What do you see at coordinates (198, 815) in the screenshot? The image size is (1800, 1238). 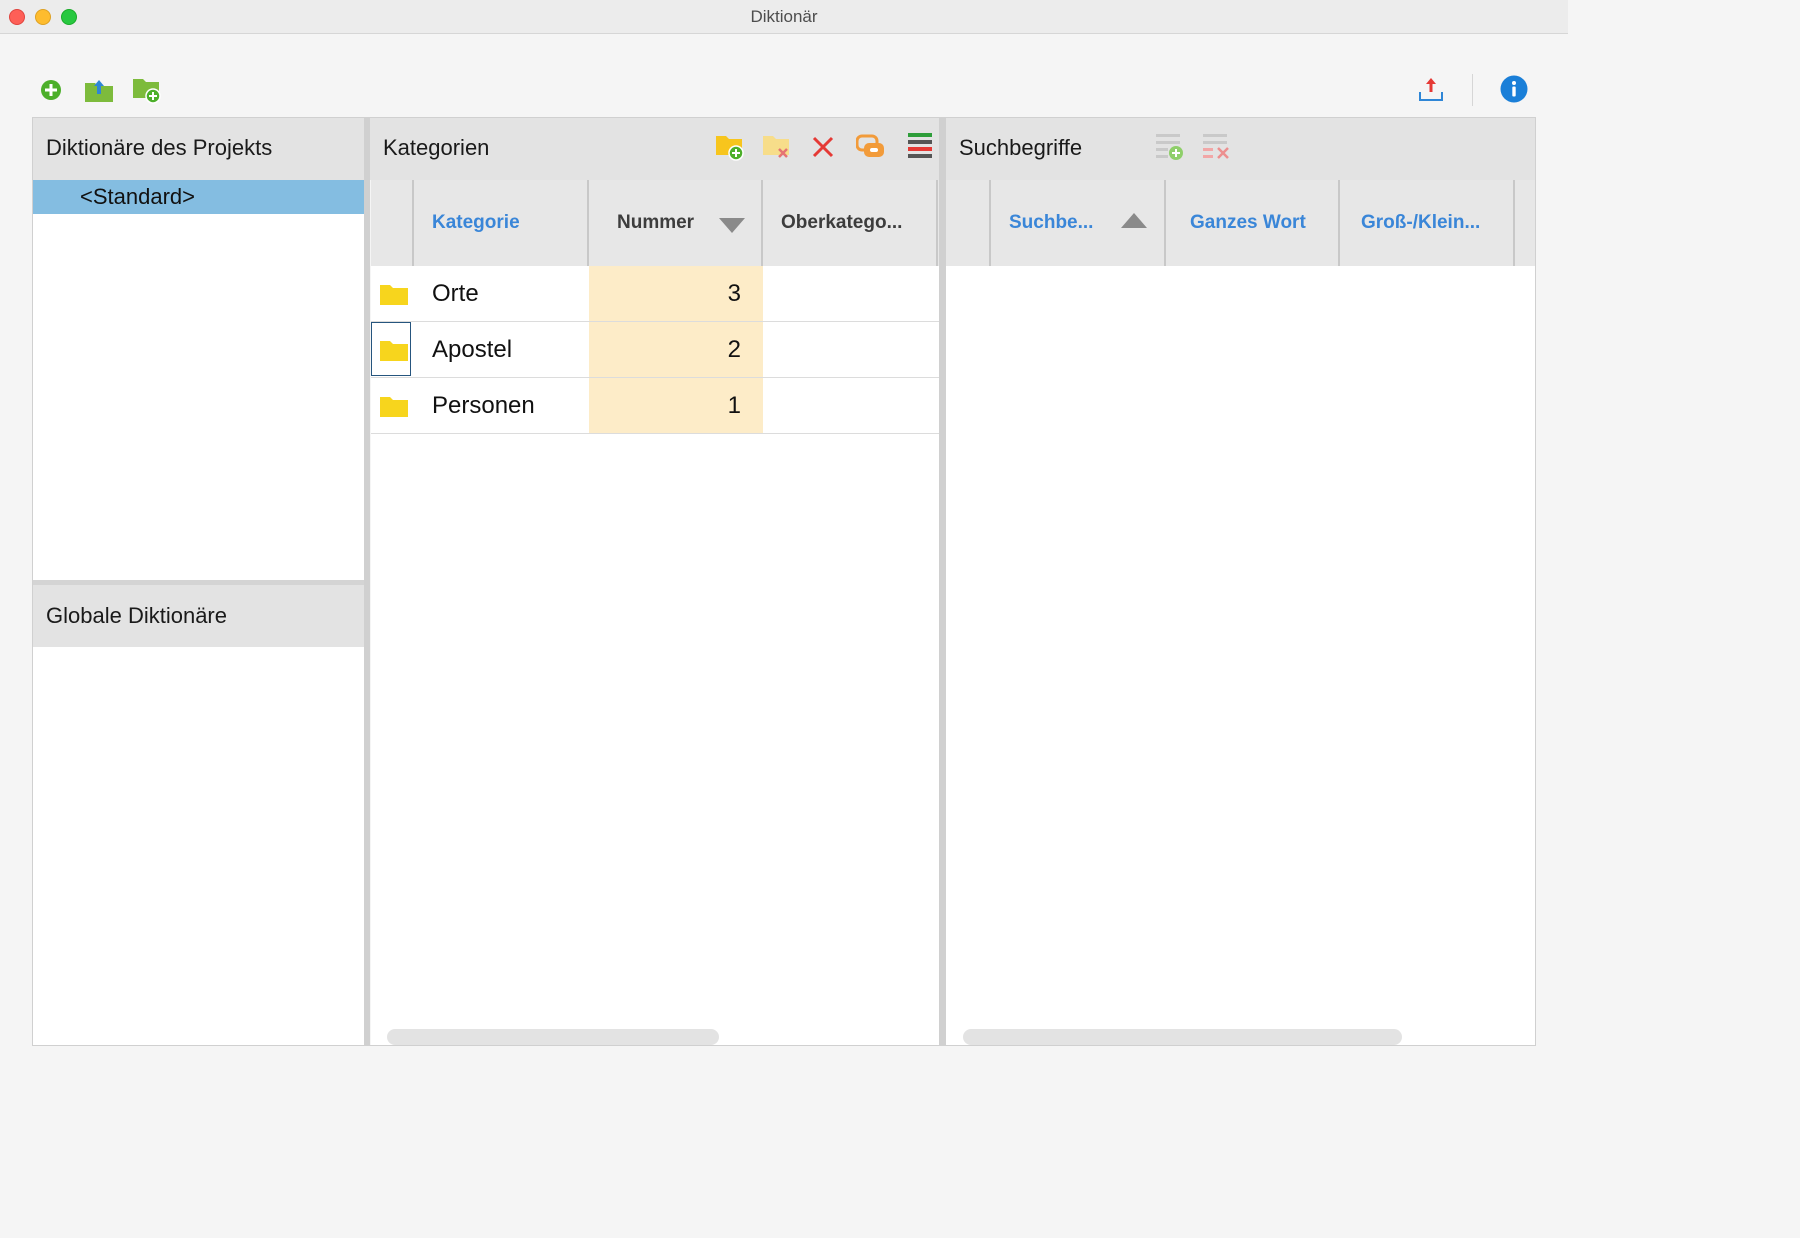 I see `global-dictionaries-panel` at bounding box center [198, 815].